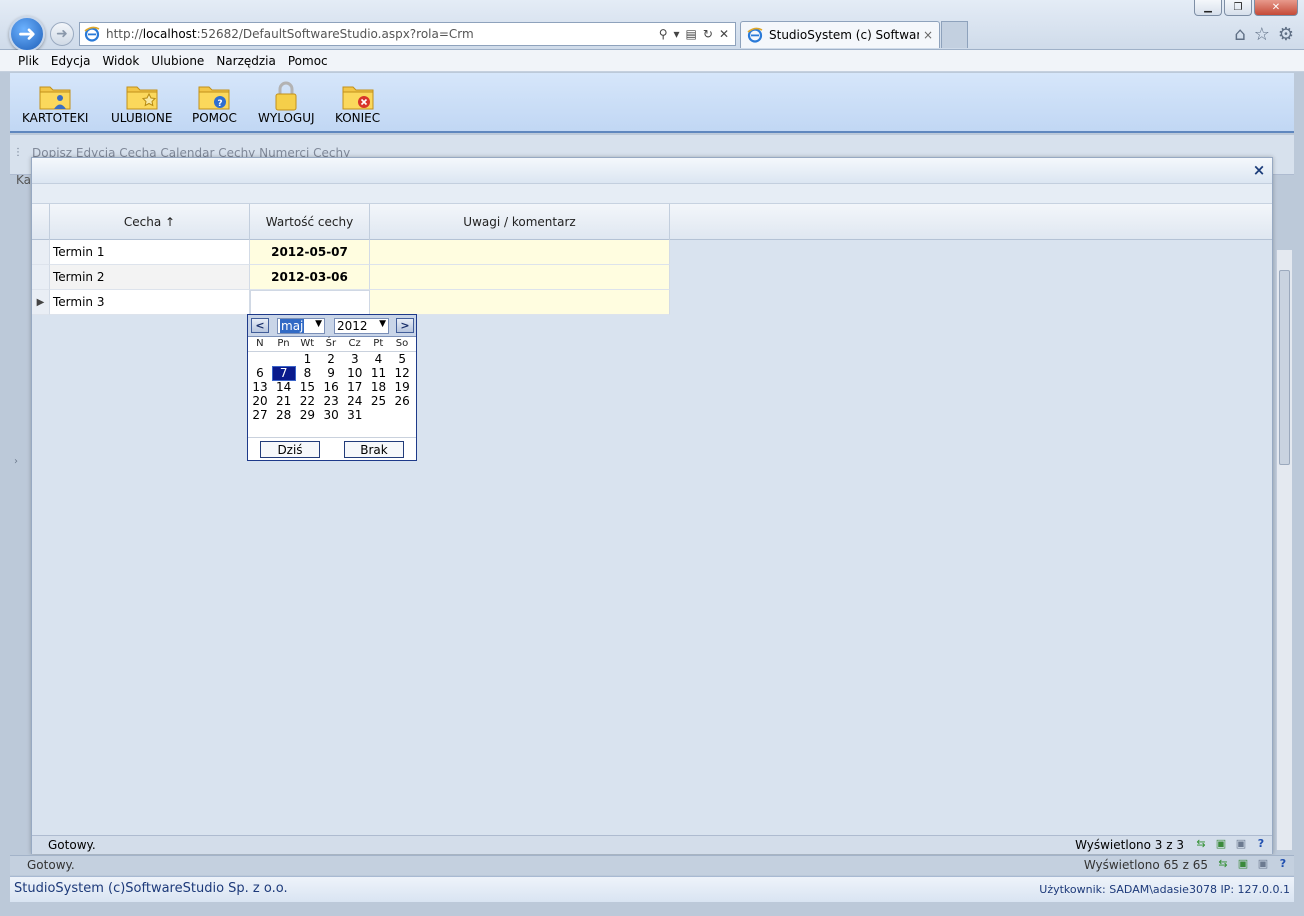  I want to click on calendar-day: 16, so click(331, 387).